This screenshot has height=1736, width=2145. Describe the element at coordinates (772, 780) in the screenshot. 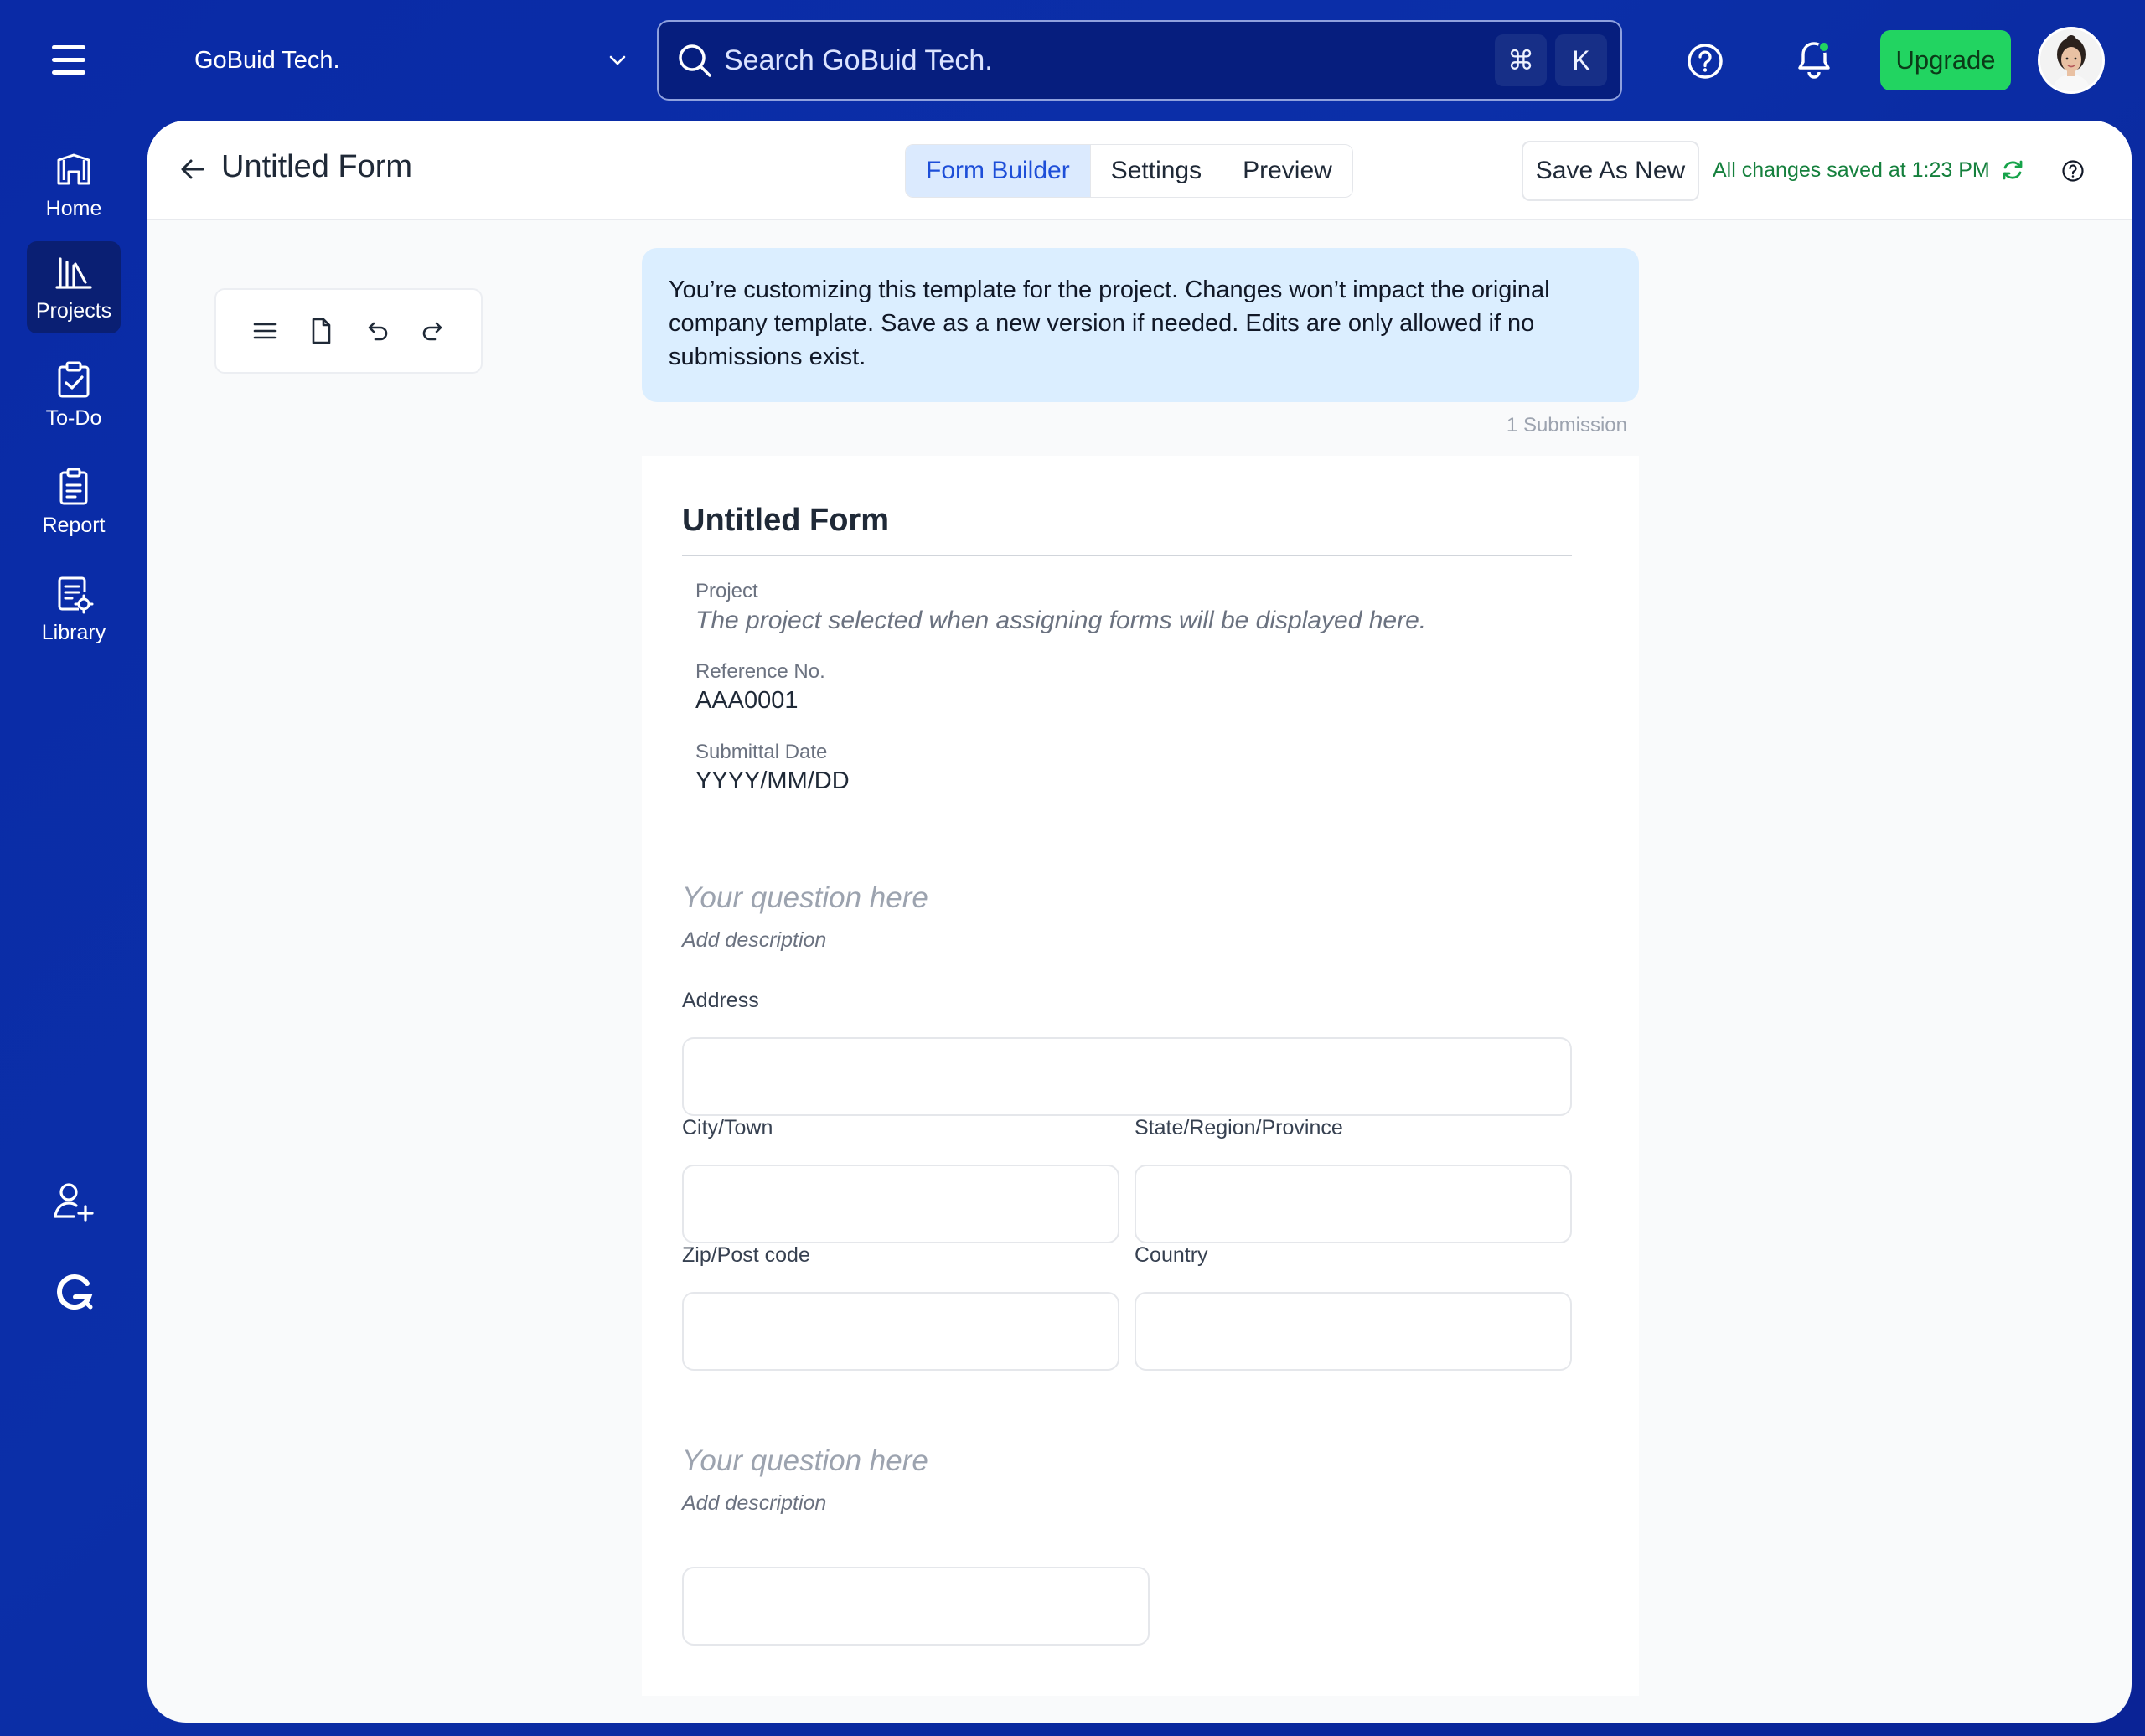

I see `submittal-date-value: YYYY/MM/DD` at that location.